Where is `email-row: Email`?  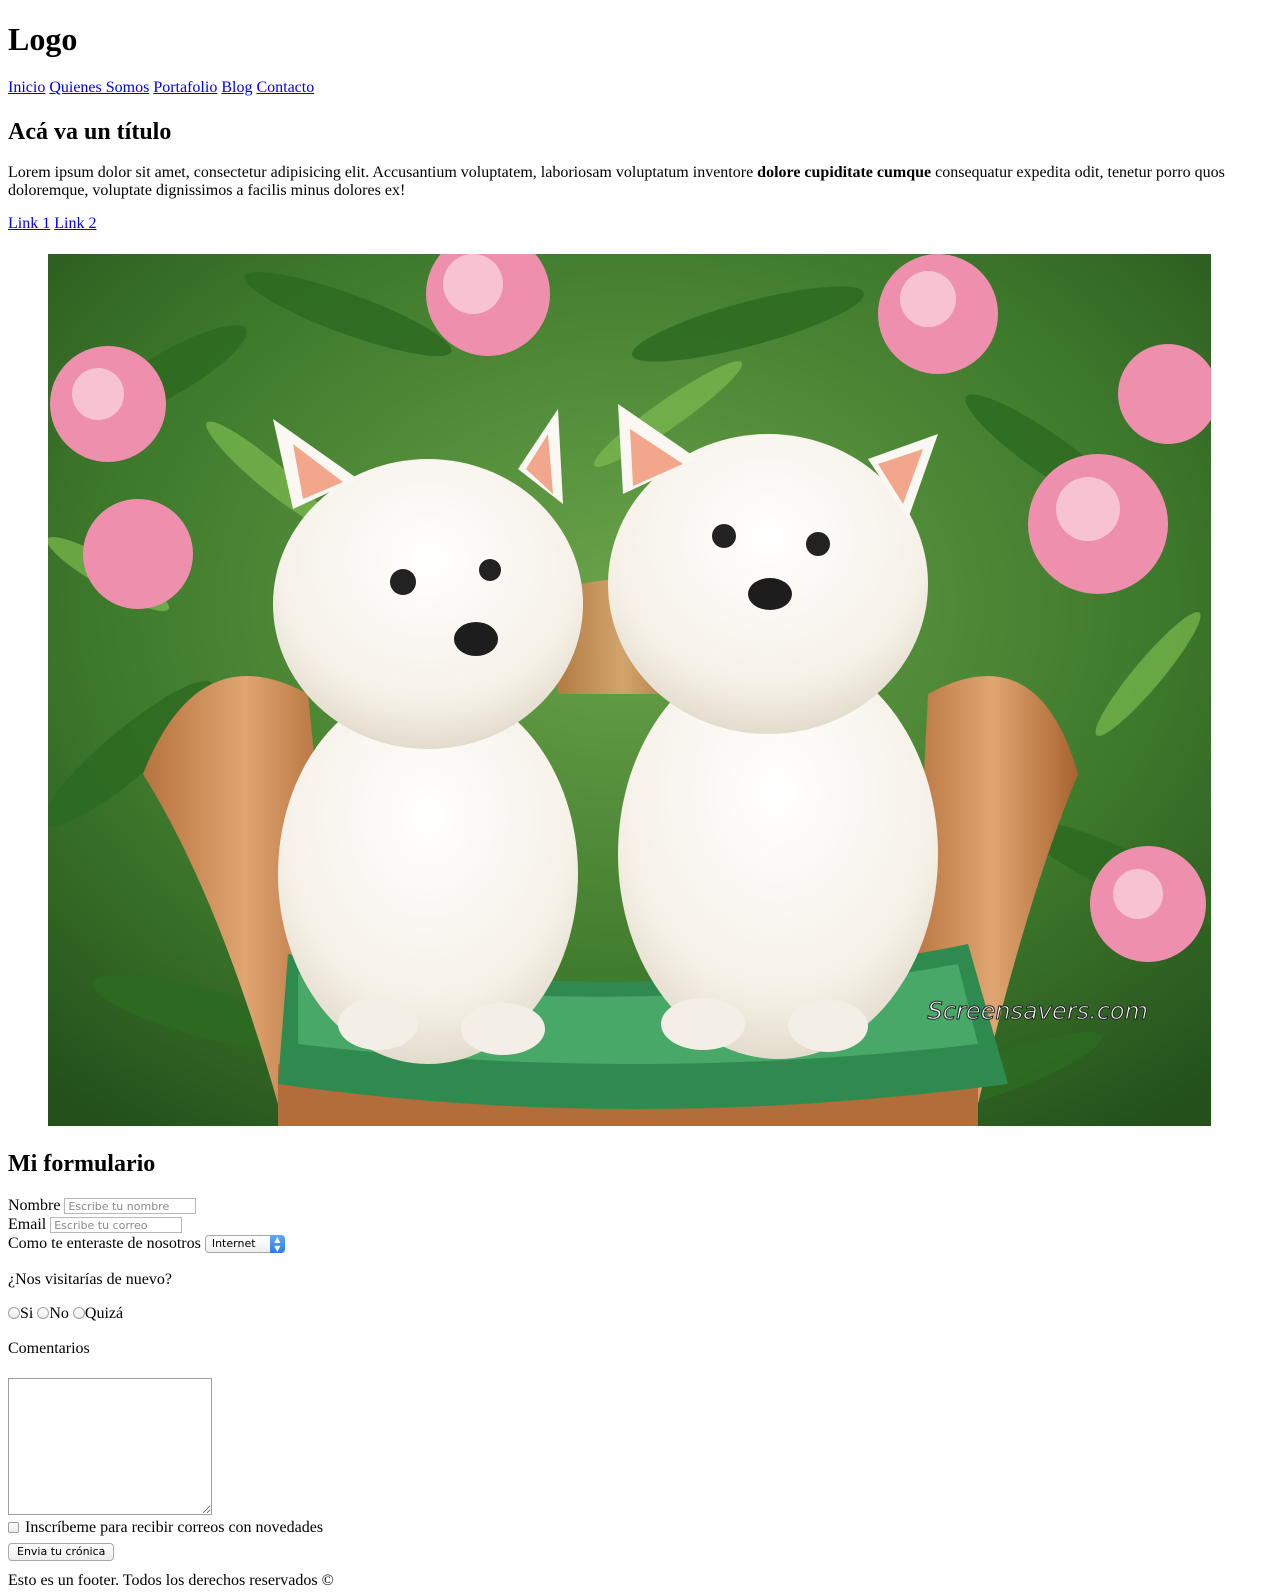 email-row: Email is located at coordinates (95, 1225).